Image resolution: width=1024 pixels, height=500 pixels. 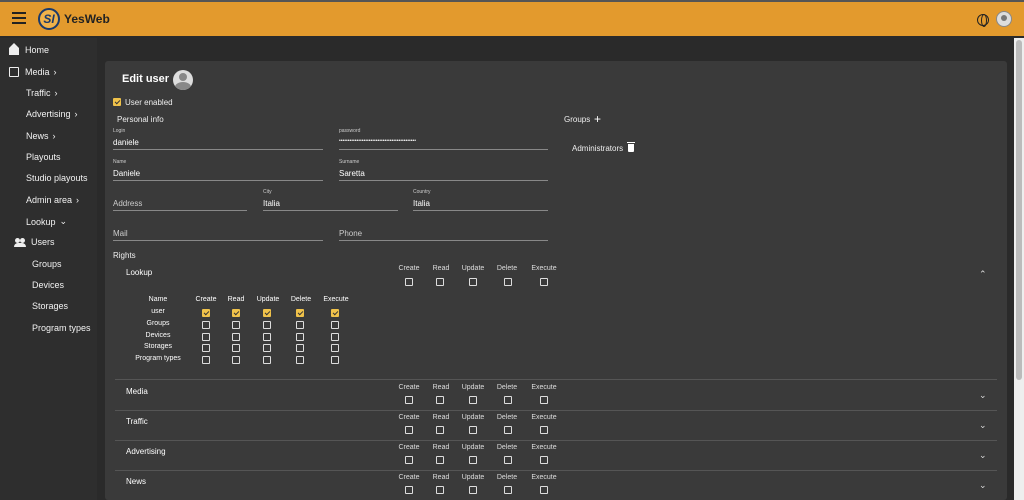 I want to click on phone-input: Phone, so click(x=350, y=233).